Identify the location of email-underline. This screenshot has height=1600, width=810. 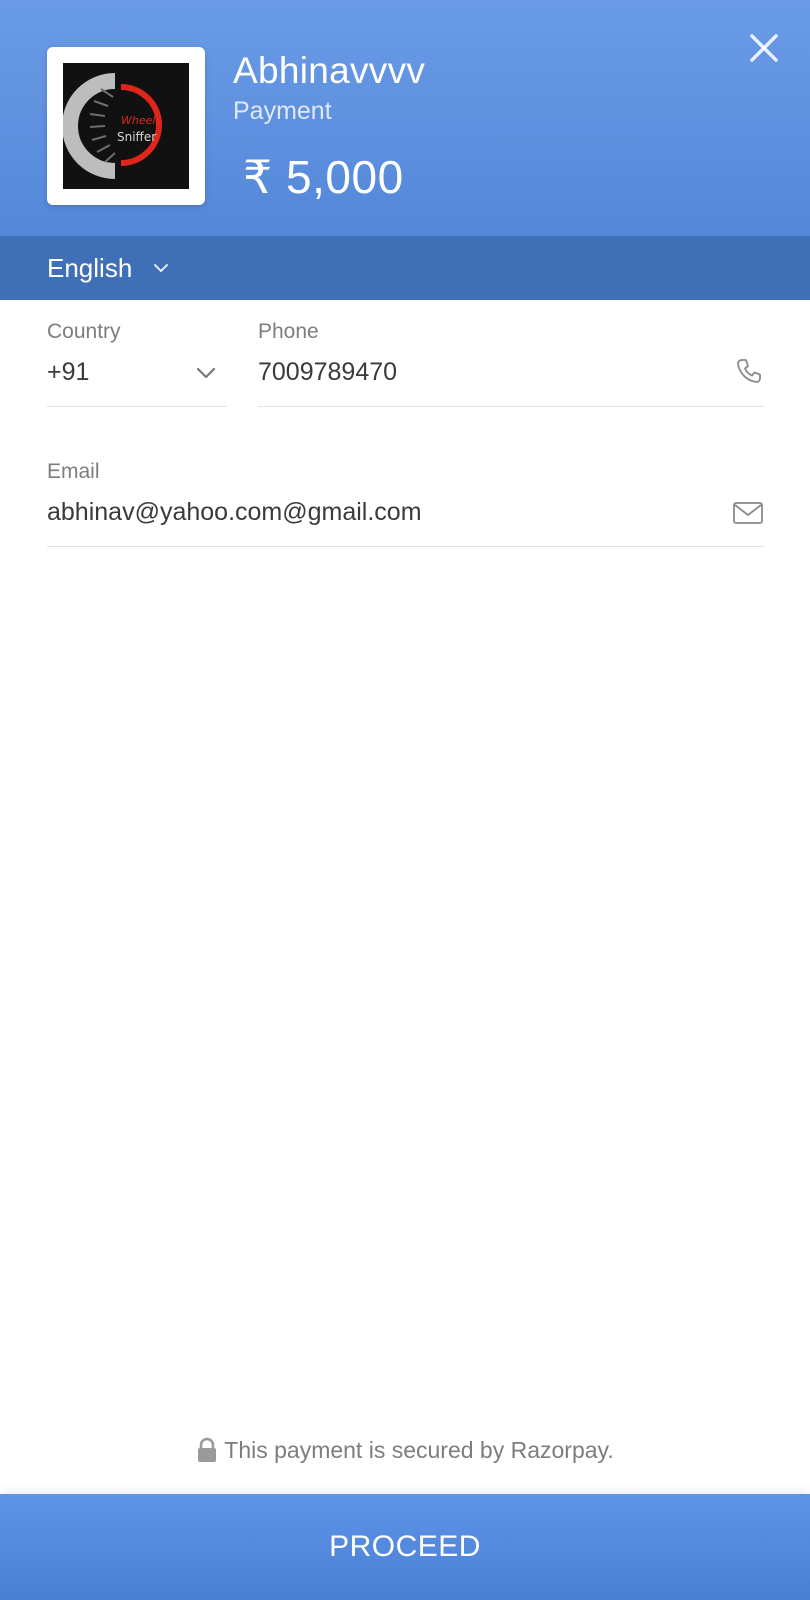
(405, 546).